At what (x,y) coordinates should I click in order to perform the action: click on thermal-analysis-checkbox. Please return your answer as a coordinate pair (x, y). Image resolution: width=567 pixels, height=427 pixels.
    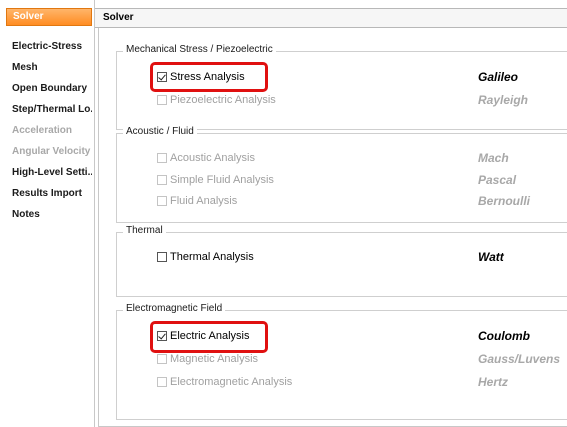
    Looking at the image, I should click on (162, 257).